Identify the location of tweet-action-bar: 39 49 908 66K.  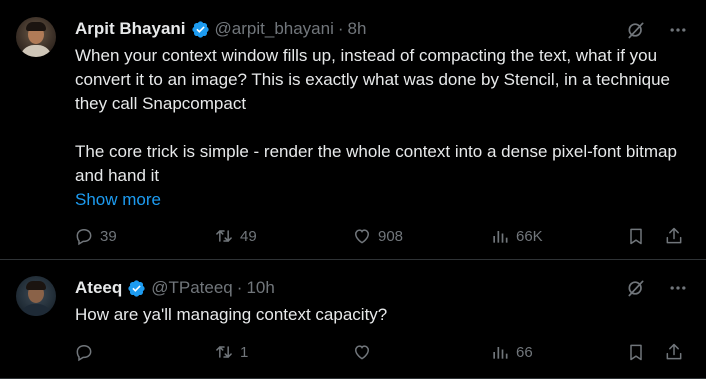
(380, 236).